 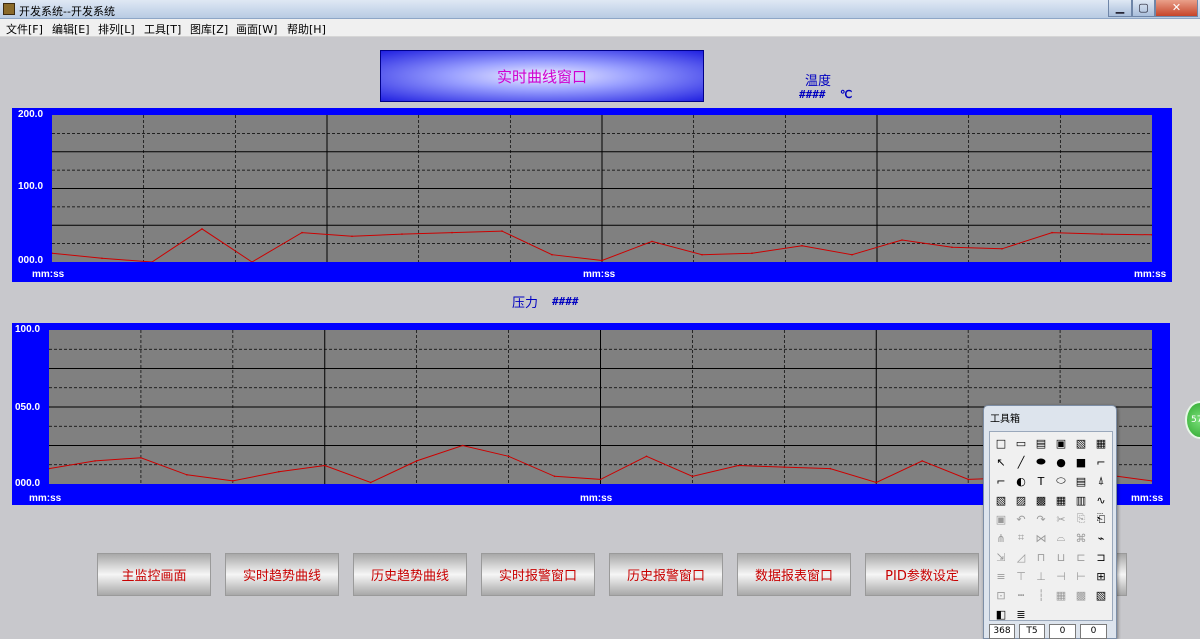 What do you see at coordinates (600, 9) in the screenshot?
I see `title-bar: 开发系统--开发系统 ▁ ▢ ✕` at bounding box center [600, 9].